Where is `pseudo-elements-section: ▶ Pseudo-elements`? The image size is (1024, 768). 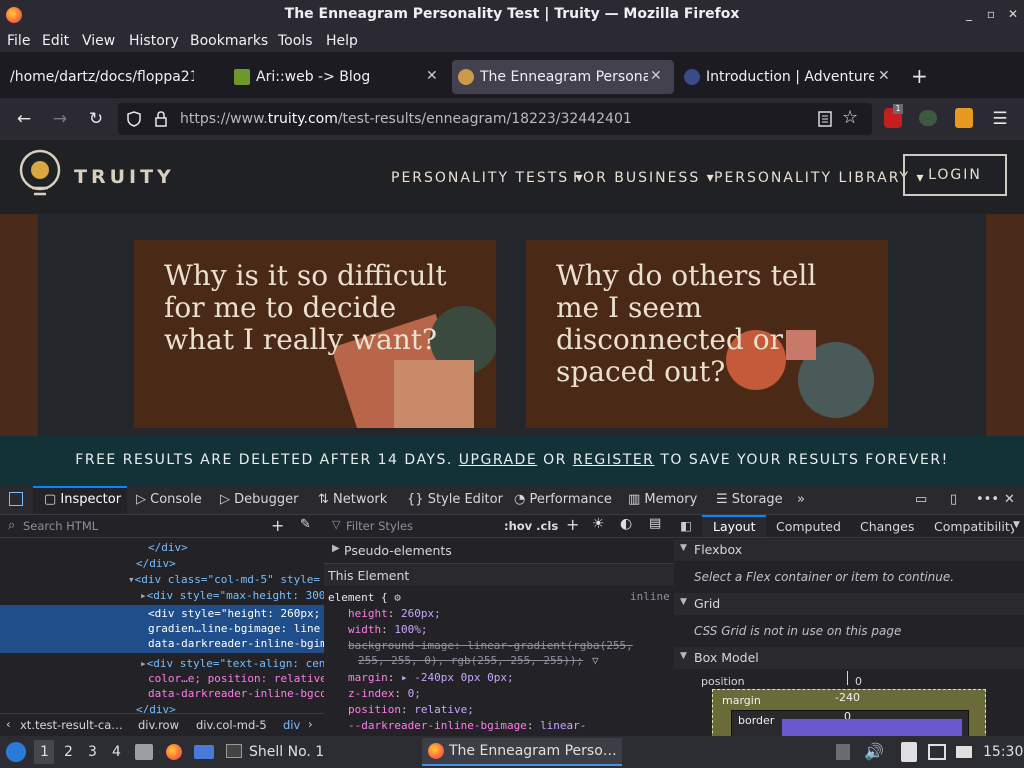 pseudo-elements-section: ▶ Pseudo-elements is located at coordinates (499, 551).